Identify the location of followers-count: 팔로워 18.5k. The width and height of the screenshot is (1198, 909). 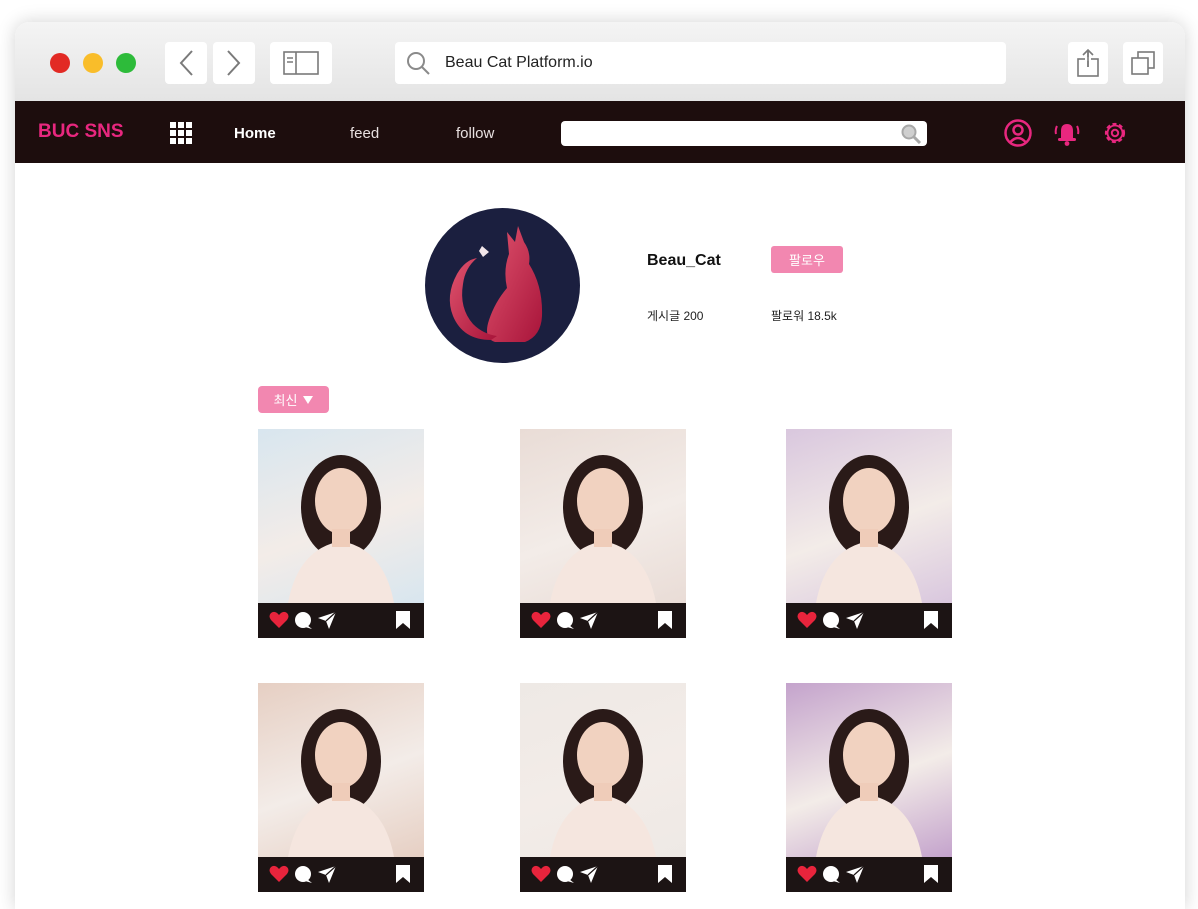
(804, 315).